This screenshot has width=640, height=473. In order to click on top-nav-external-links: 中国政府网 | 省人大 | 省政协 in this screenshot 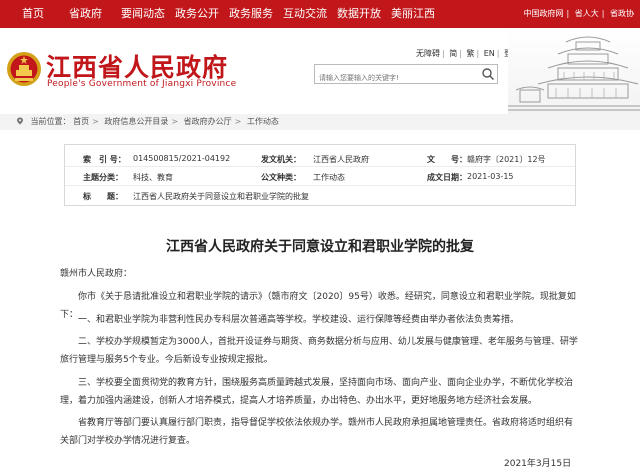, I will do `click(579, 13)`.